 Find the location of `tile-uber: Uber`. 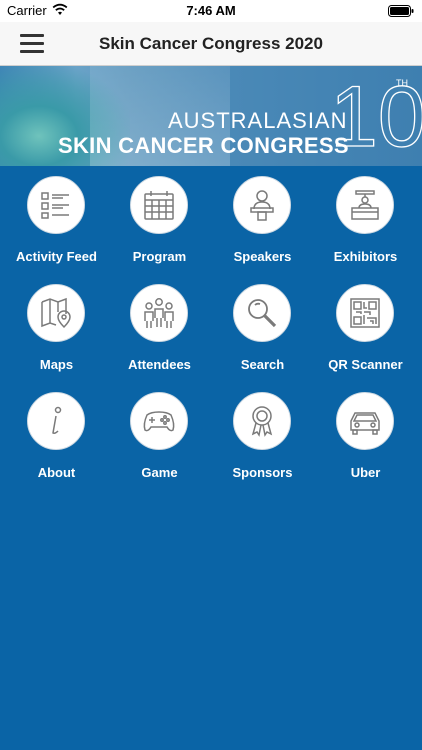

tile-uber: Uber is located at coordinates (365, 442).